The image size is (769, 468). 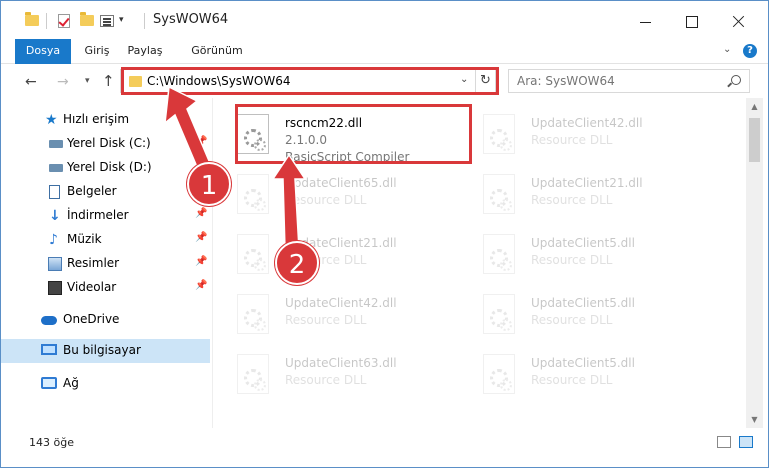 What do you see at coordinates (297, 263) in the screenshot?
I see `annotation-badge-2: 2` at bounding box center [297, 263].